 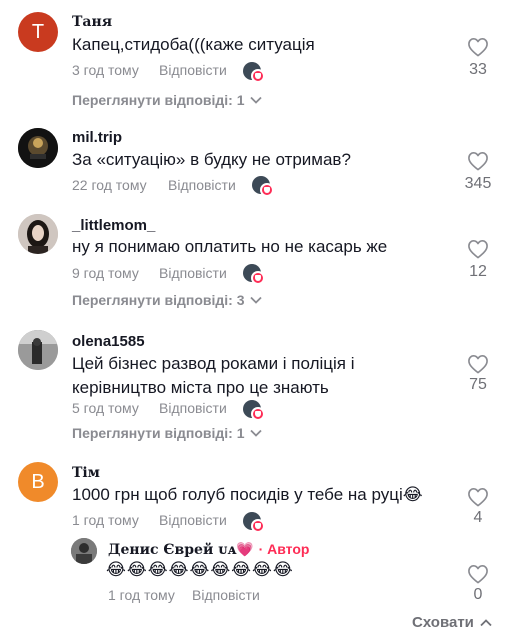 What do you see at coordinates (86, 473) in the screenshot?
I see `comment-username: Тім` at bounding box center [86, 473].